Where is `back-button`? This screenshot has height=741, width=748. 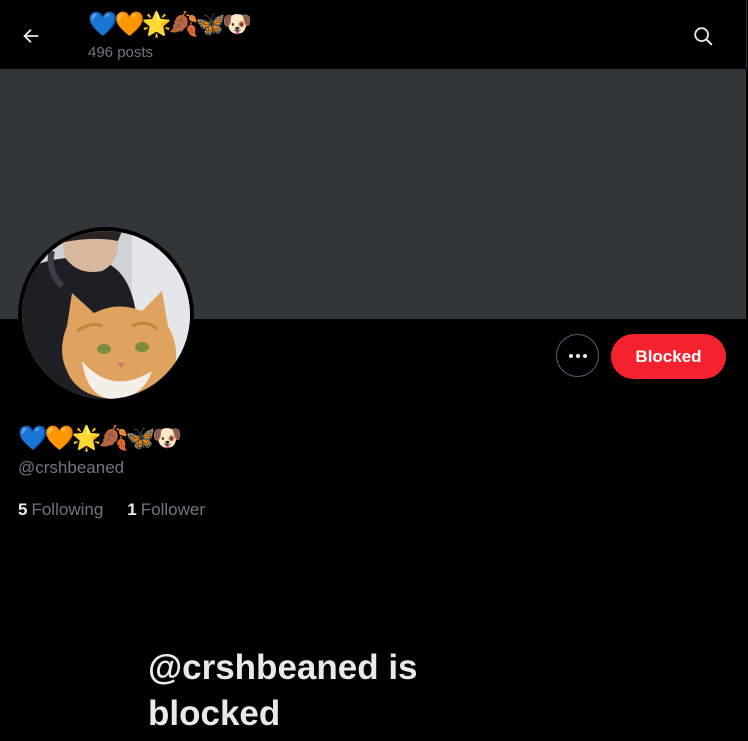 back-button is located at coordinates (31, 36).